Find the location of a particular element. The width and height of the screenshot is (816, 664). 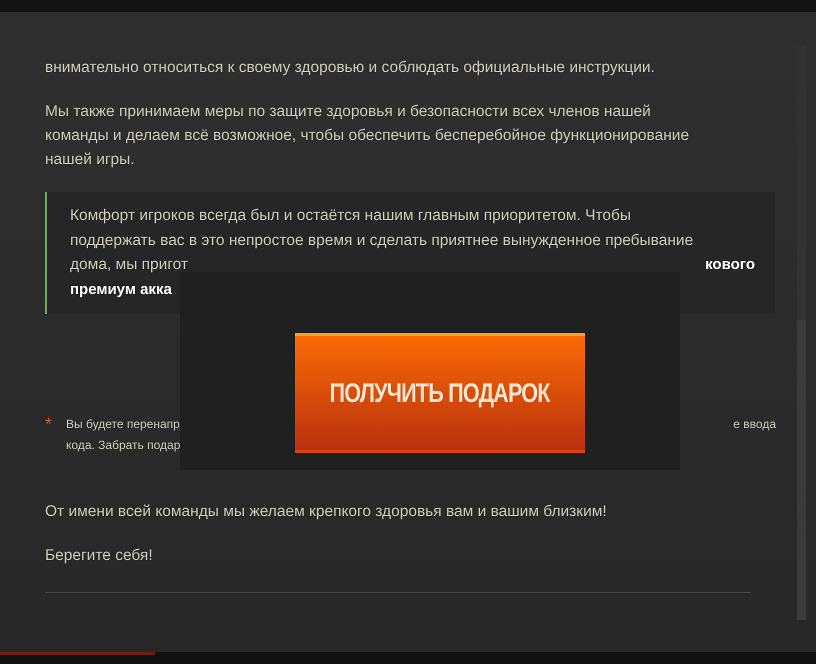

paragraph: От имени всей команды мы желаем крепкого здоровья вам и вашим близким! is located at coordinates (326, 512).